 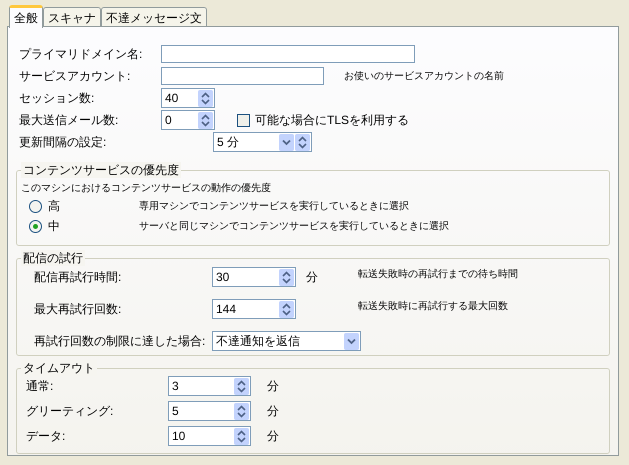 I want to click on spin-field: 0, so click(x=188, y=120).